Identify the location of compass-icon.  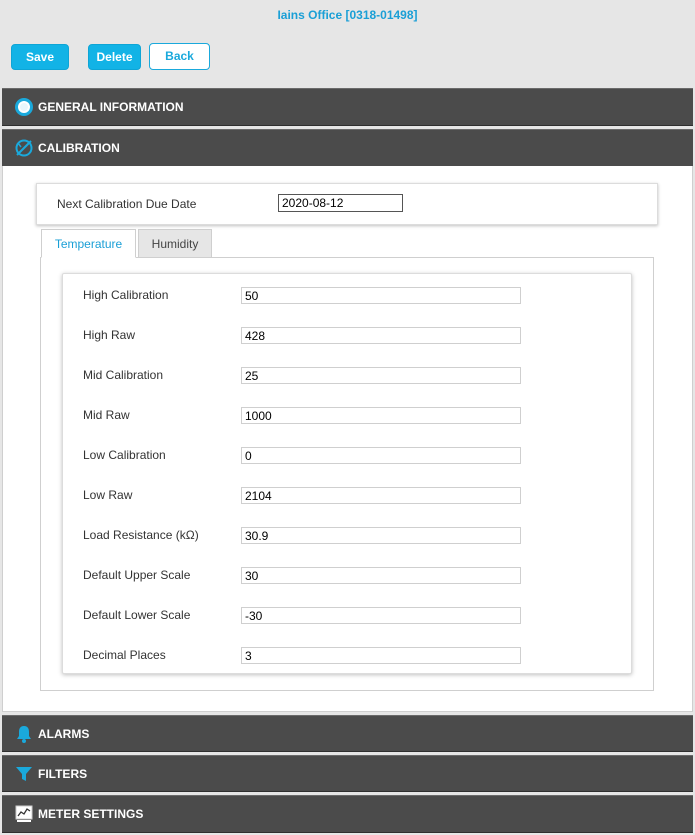
(24, 148).